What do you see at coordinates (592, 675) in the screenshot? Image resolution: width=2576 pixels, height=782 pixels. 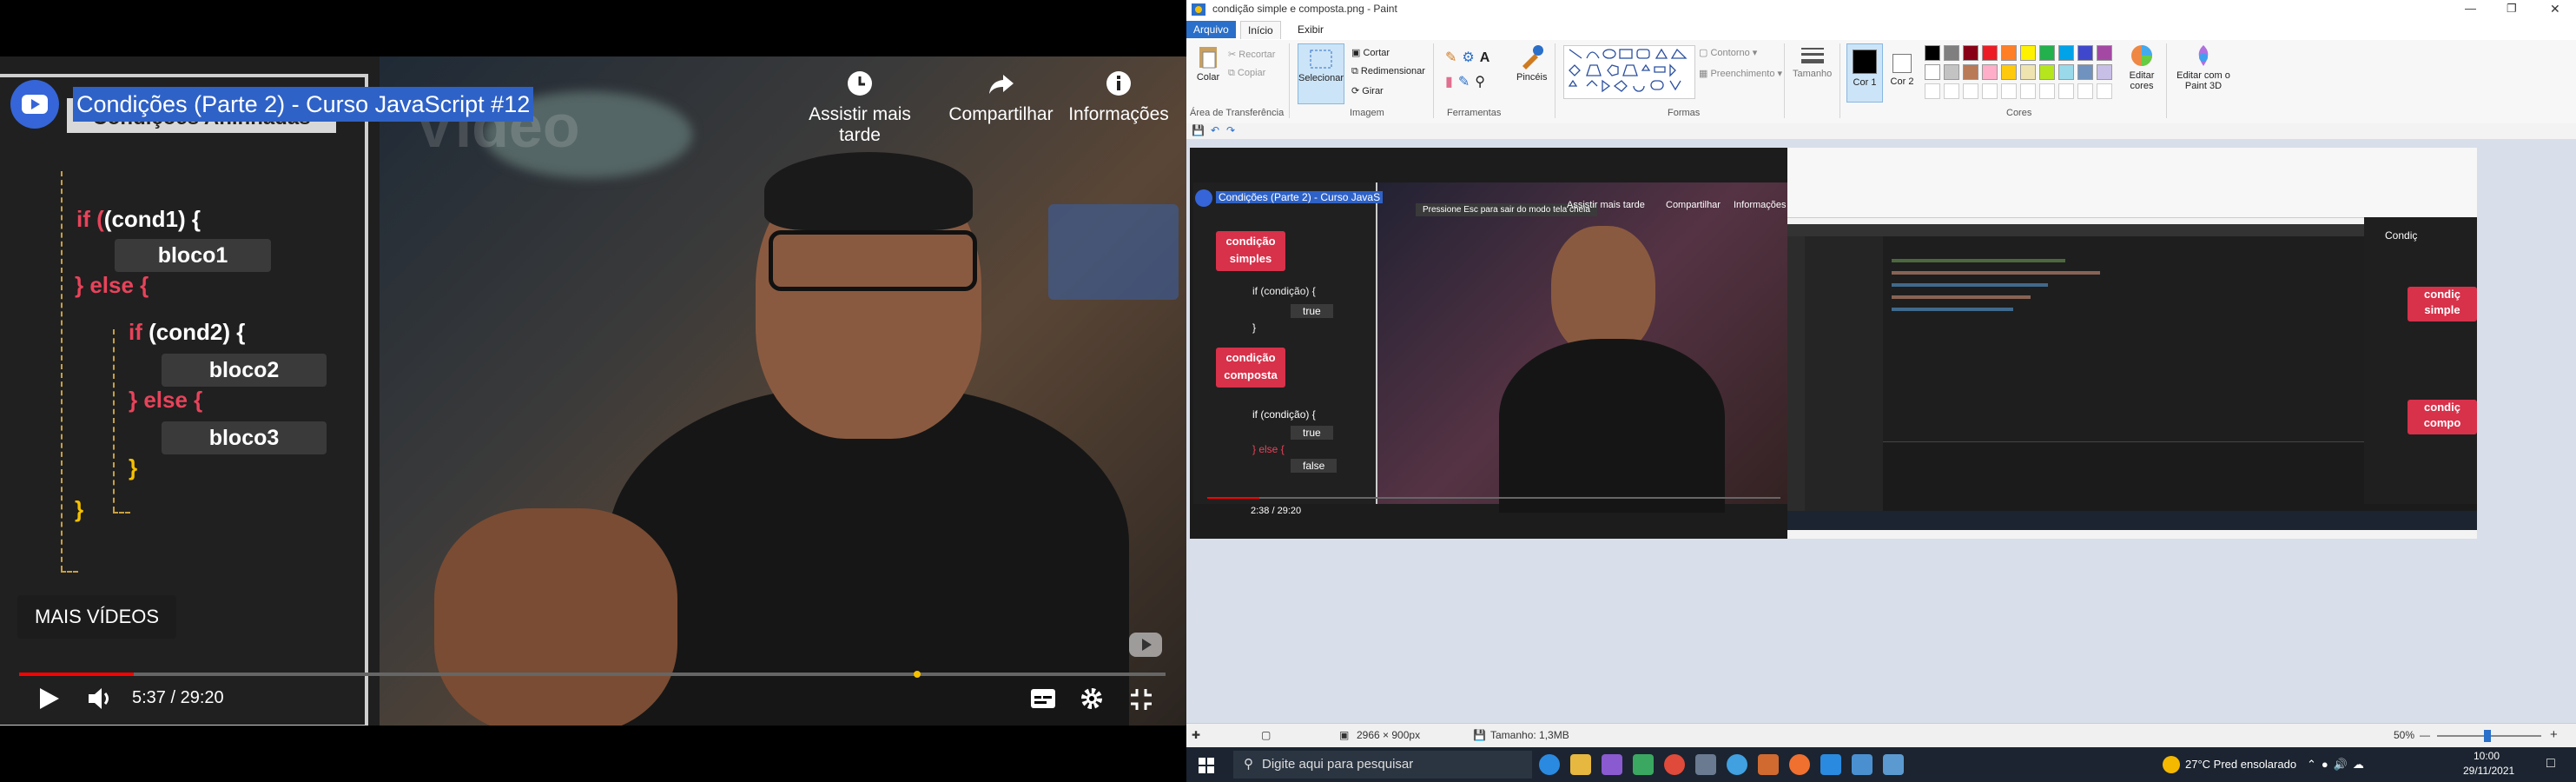 I see `progress-bar` at bounding box center [592, 675].